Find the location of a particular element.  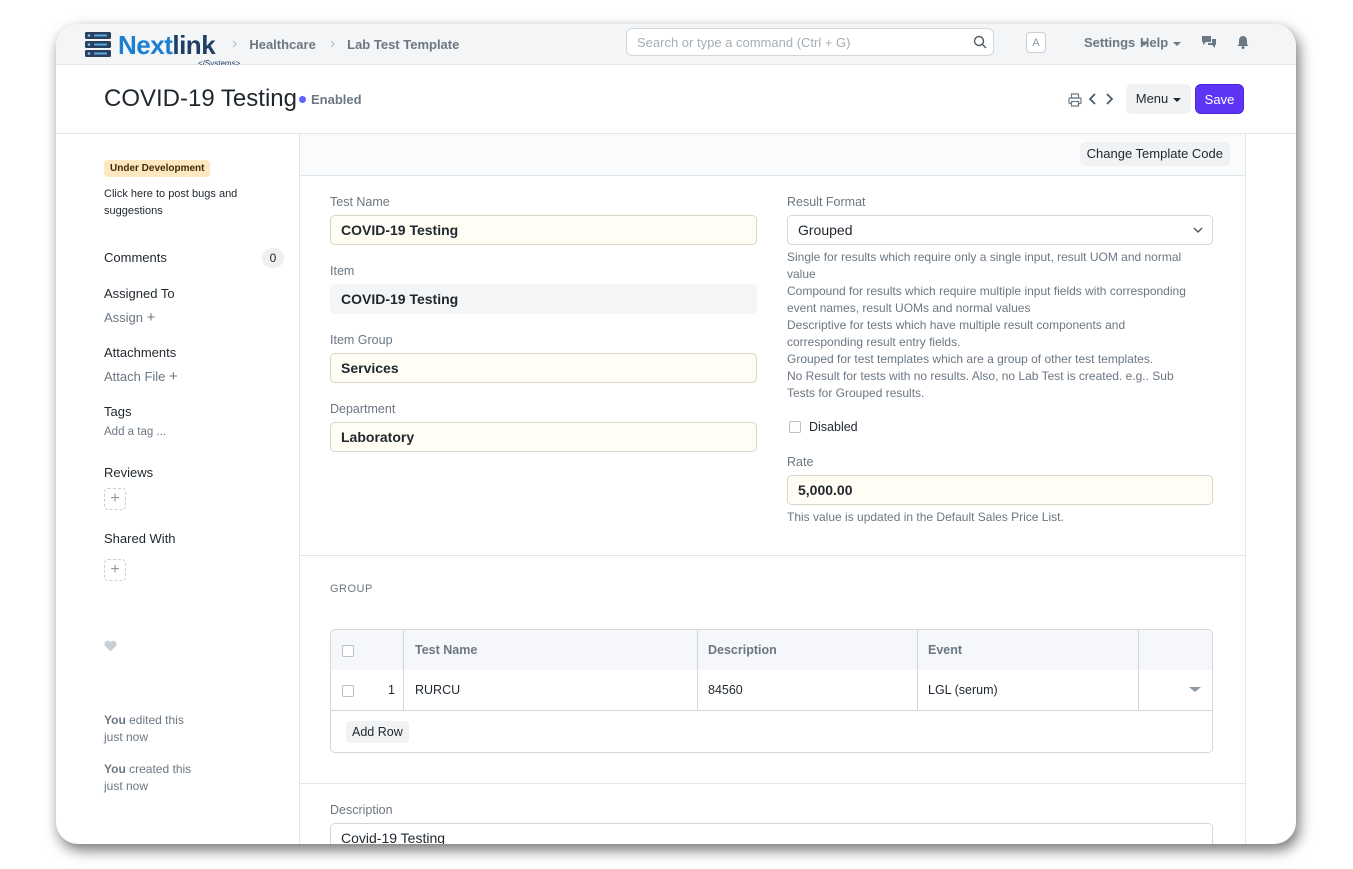

heart-icon is located at coordinates (110, 646).